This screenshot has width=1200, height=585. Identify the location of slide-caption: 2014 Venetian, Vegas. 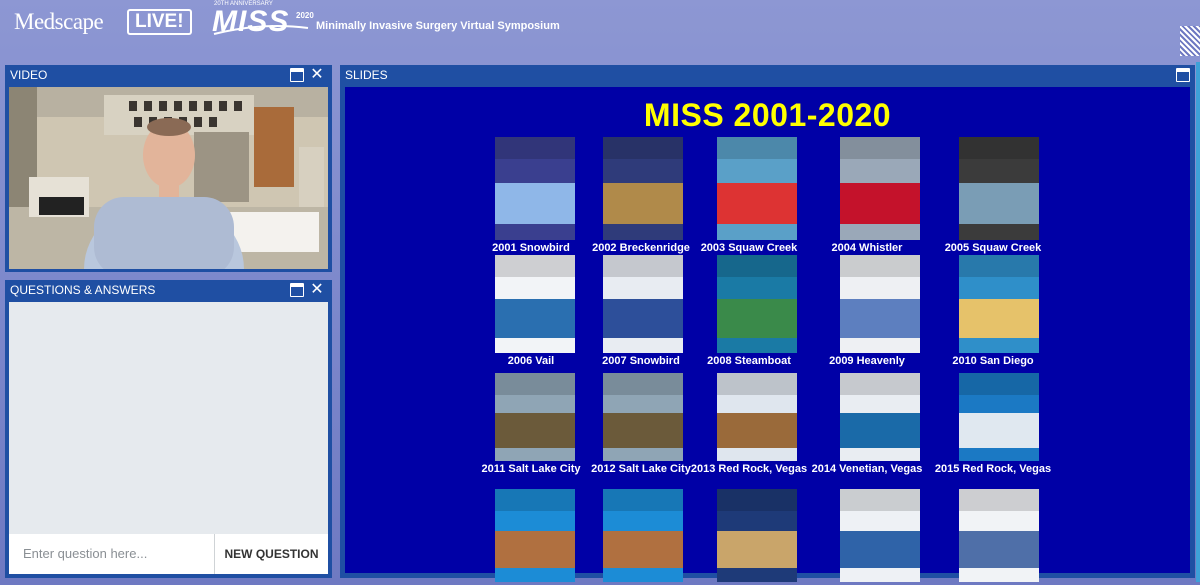
(867, 469).